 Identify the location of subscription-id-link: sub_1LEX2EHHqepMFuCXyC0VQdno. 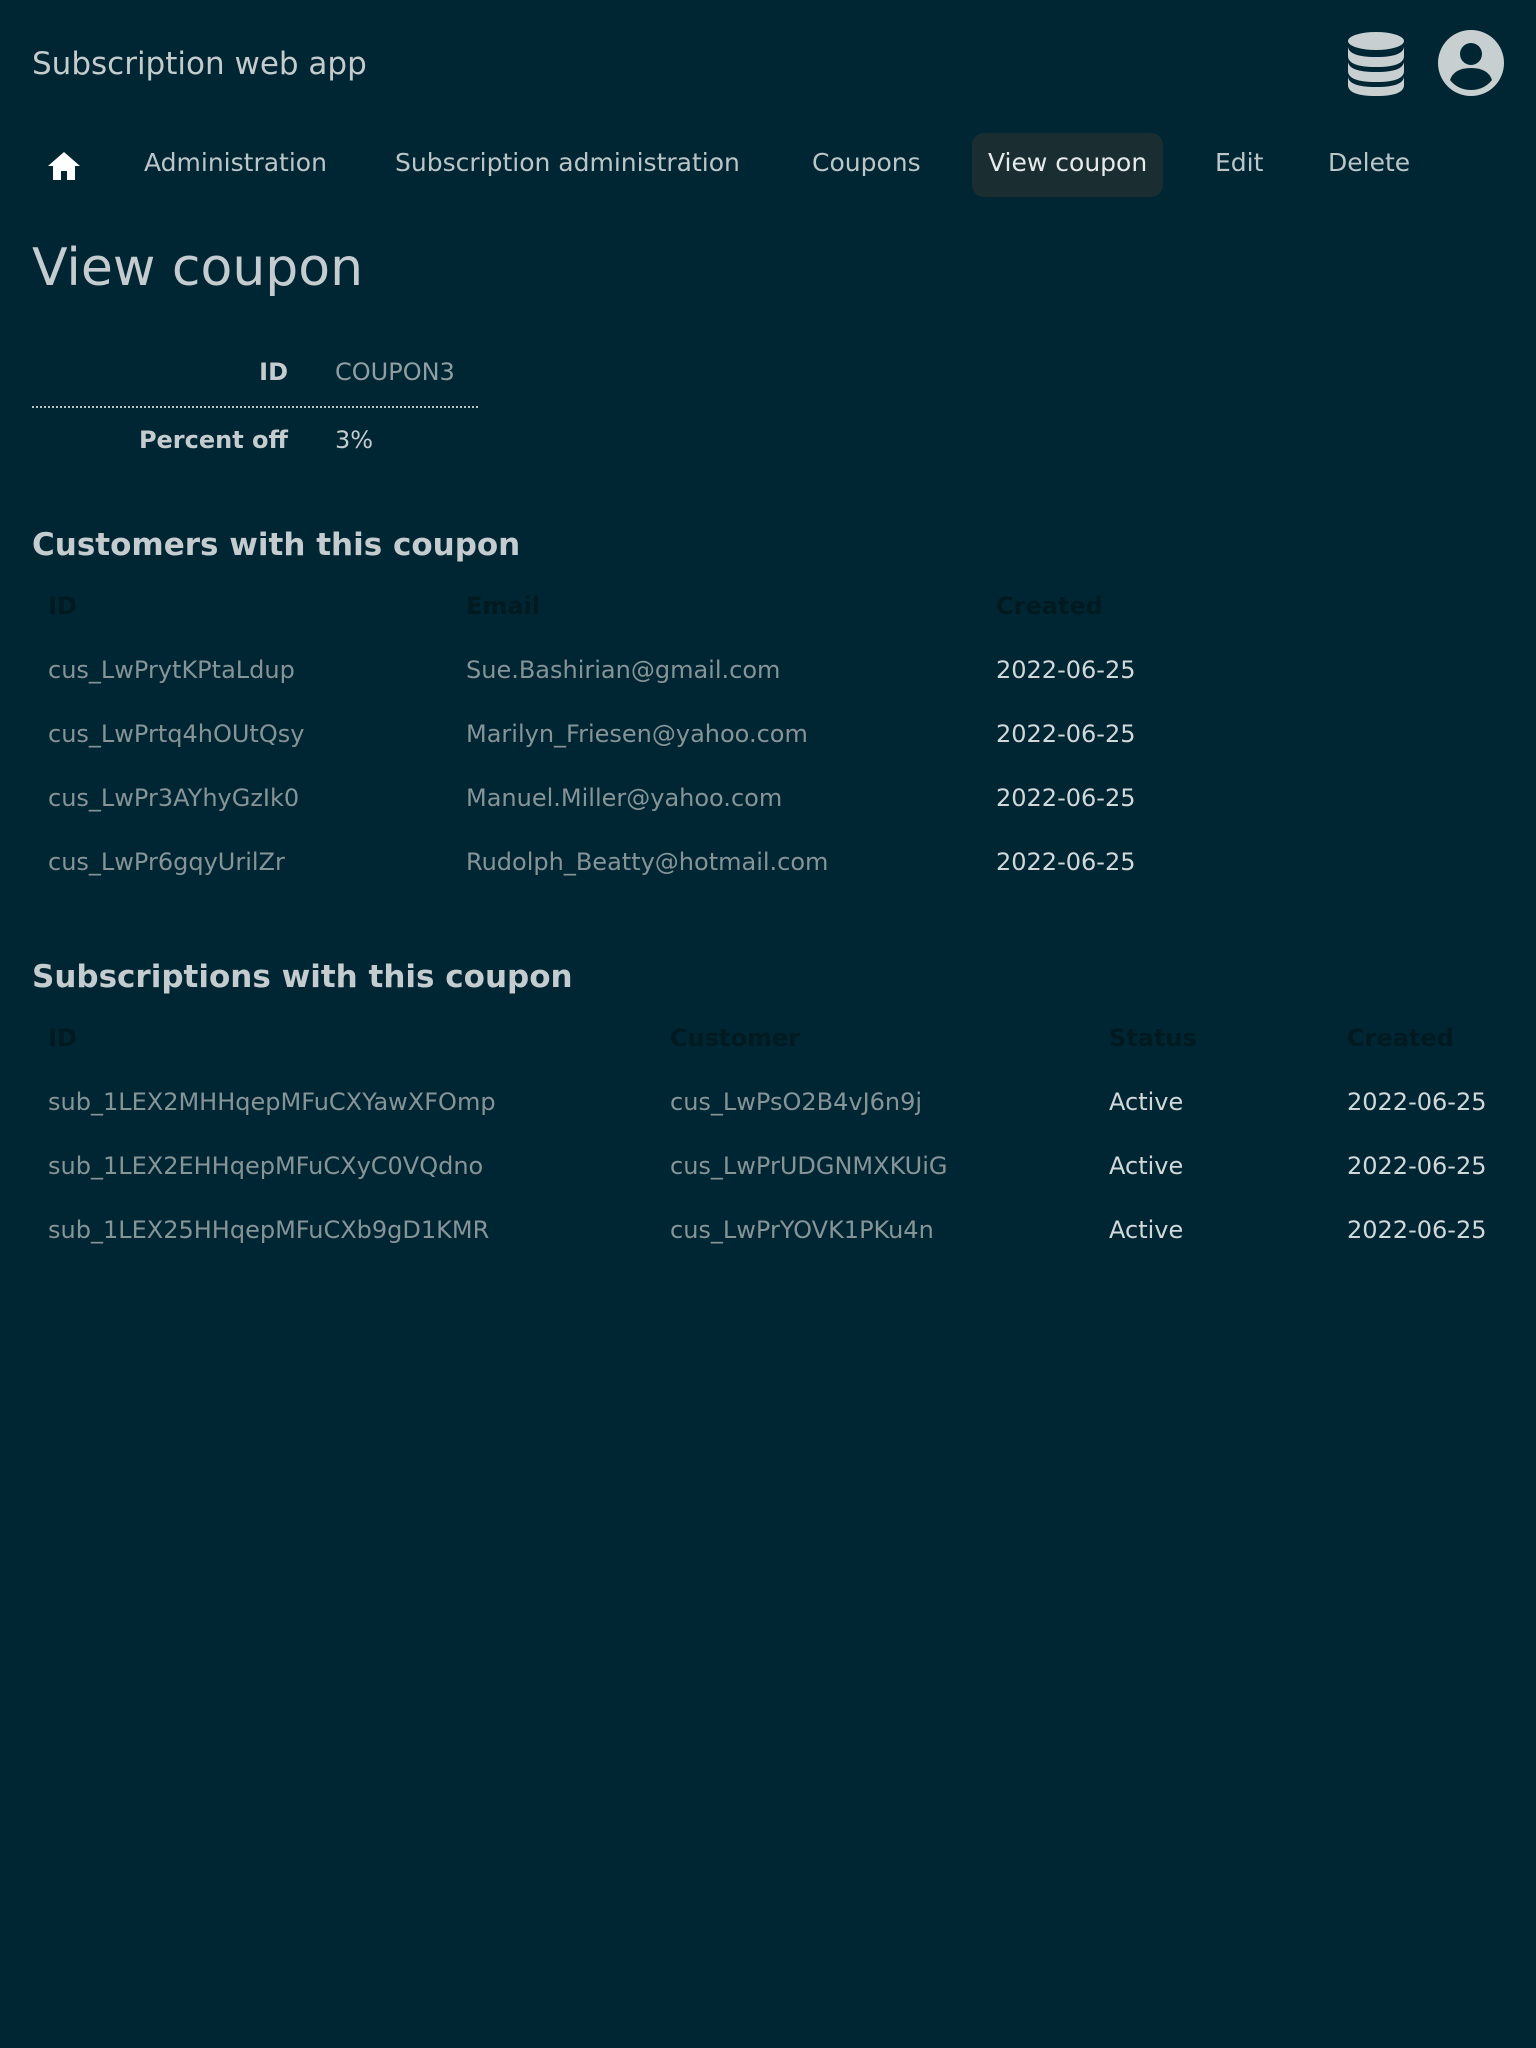
(265, 1166).